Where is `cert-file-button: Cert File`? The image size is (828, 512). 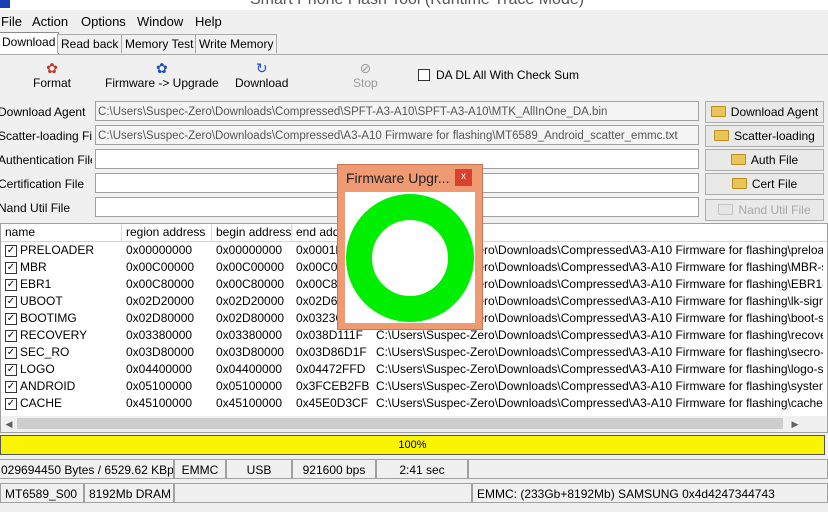
cert-file-button: Cert File is located at coordinates (764, 184).